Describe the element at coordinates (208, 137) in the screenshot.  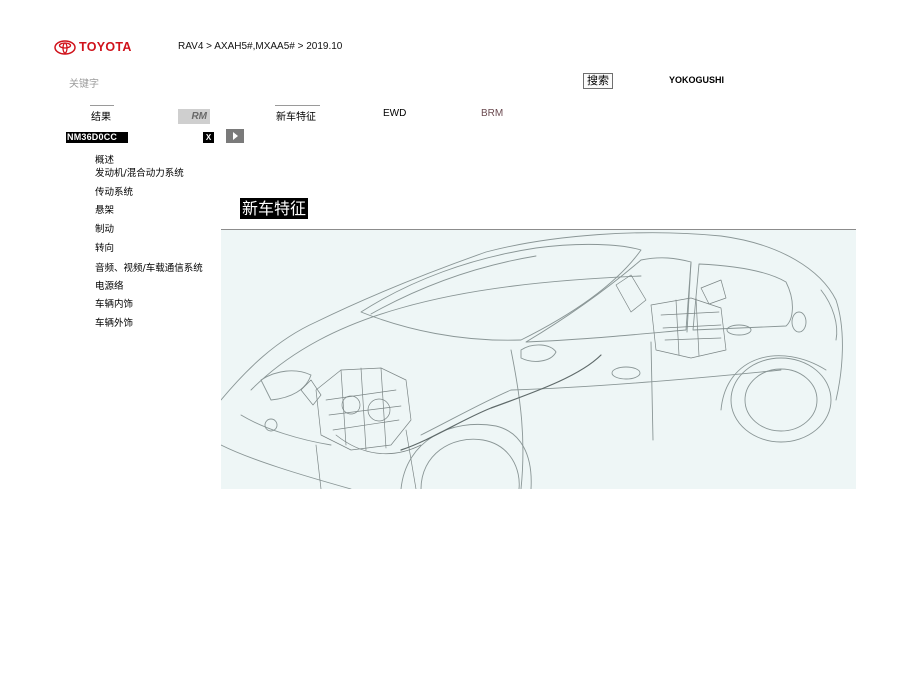
I see `close-button: X` at that location.